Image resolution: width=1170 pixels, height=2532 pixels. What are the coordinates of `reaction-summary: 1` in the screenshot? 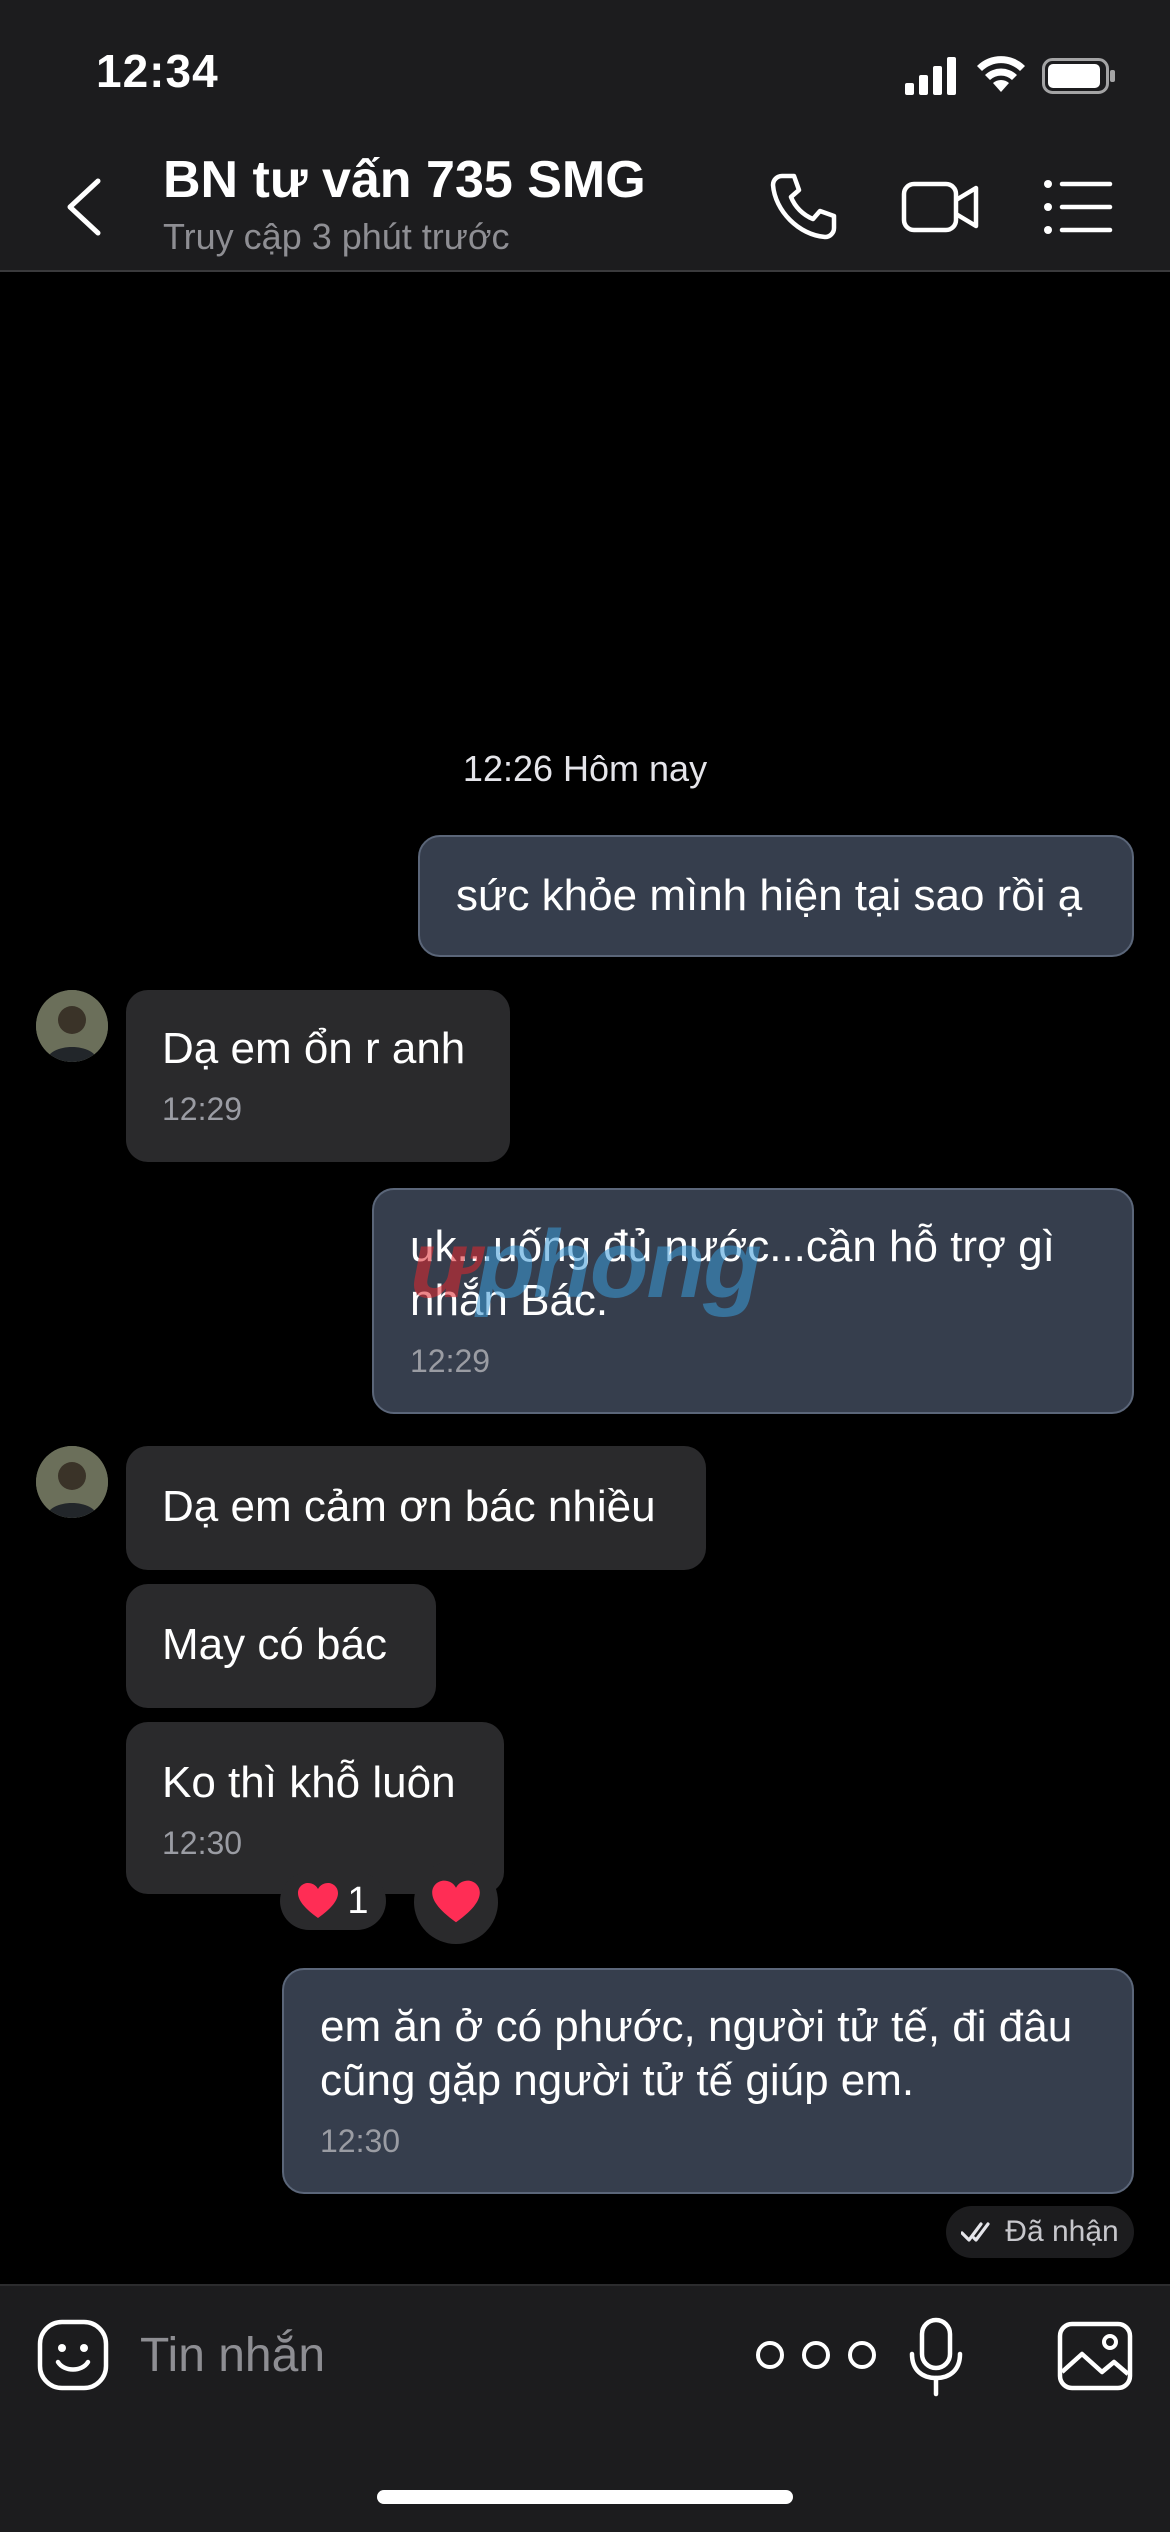 It's located at (333, 1901).